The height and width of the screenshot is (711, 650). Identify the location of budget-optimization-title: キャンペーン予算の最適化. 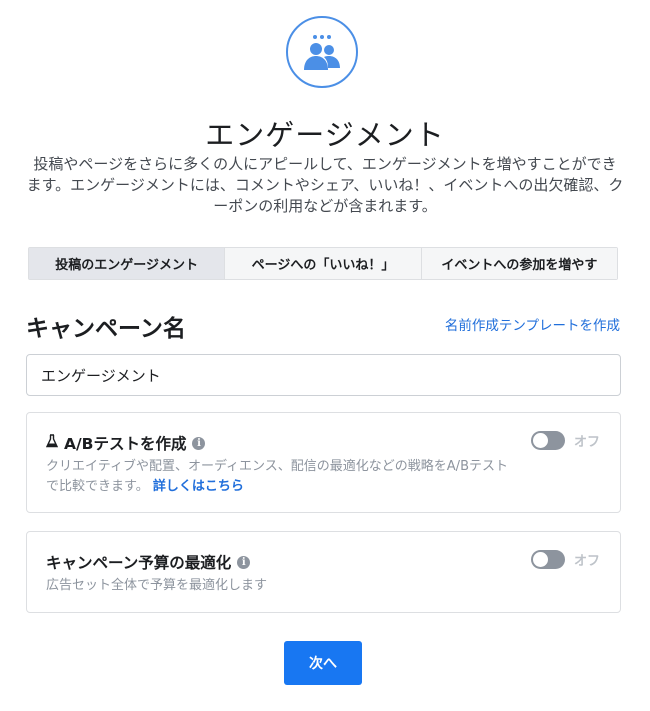
(139, 563).